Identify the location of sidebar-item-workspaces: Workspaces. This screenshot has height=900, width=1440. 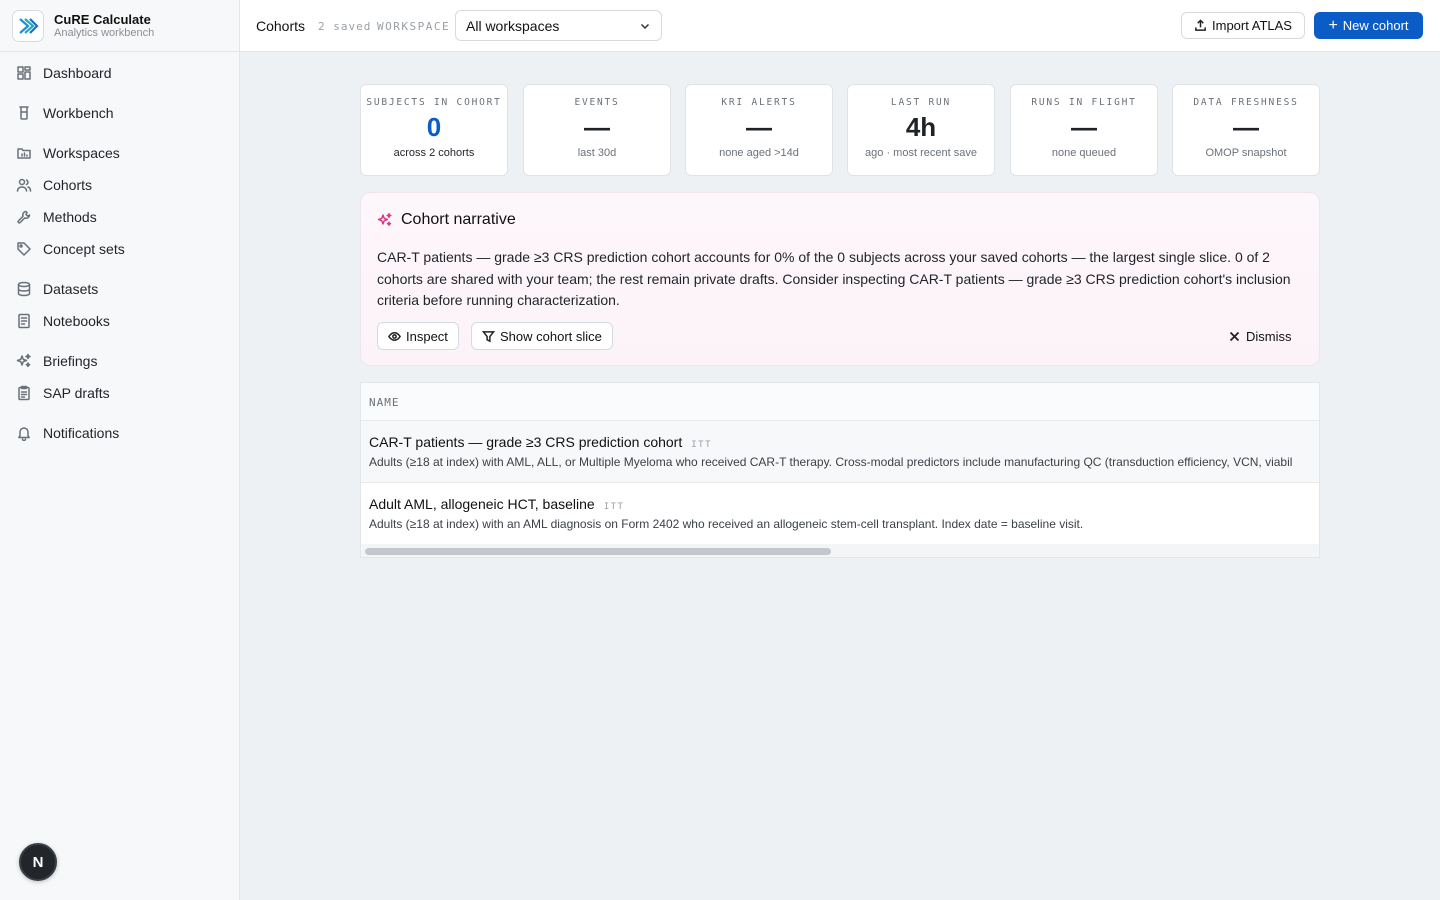
(68, 153).